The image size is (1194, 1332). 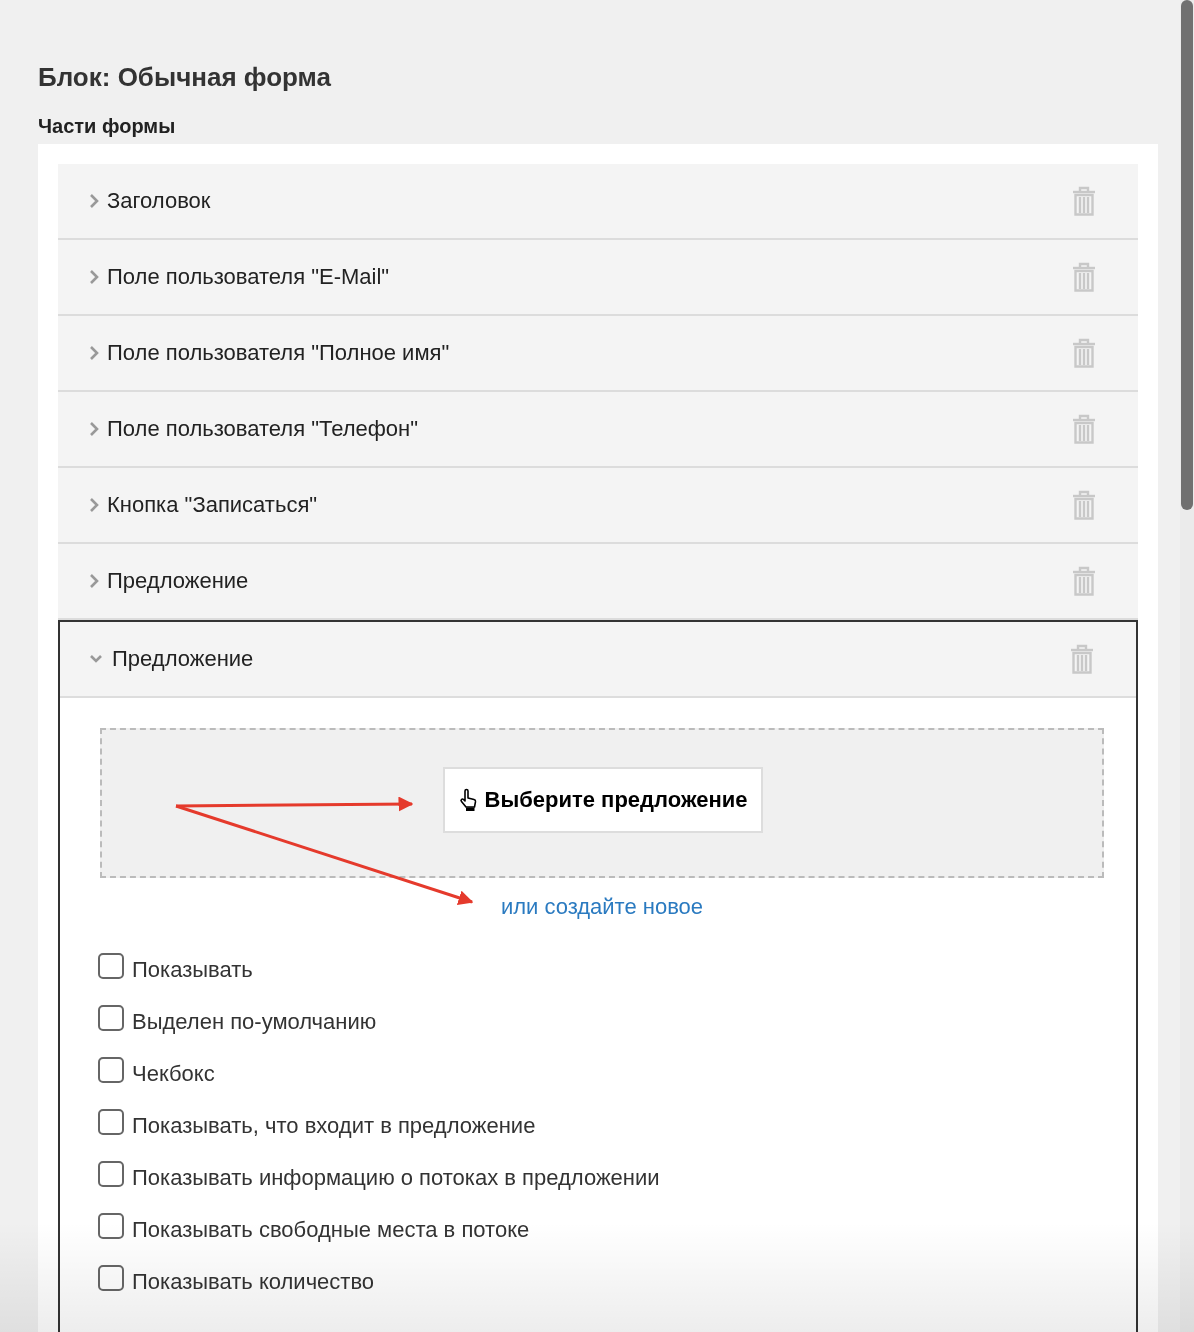 What do you see at coordinates (107, 126) in the screenshot?
I see `section-title: Части формы` at bounding box center [107, 126].